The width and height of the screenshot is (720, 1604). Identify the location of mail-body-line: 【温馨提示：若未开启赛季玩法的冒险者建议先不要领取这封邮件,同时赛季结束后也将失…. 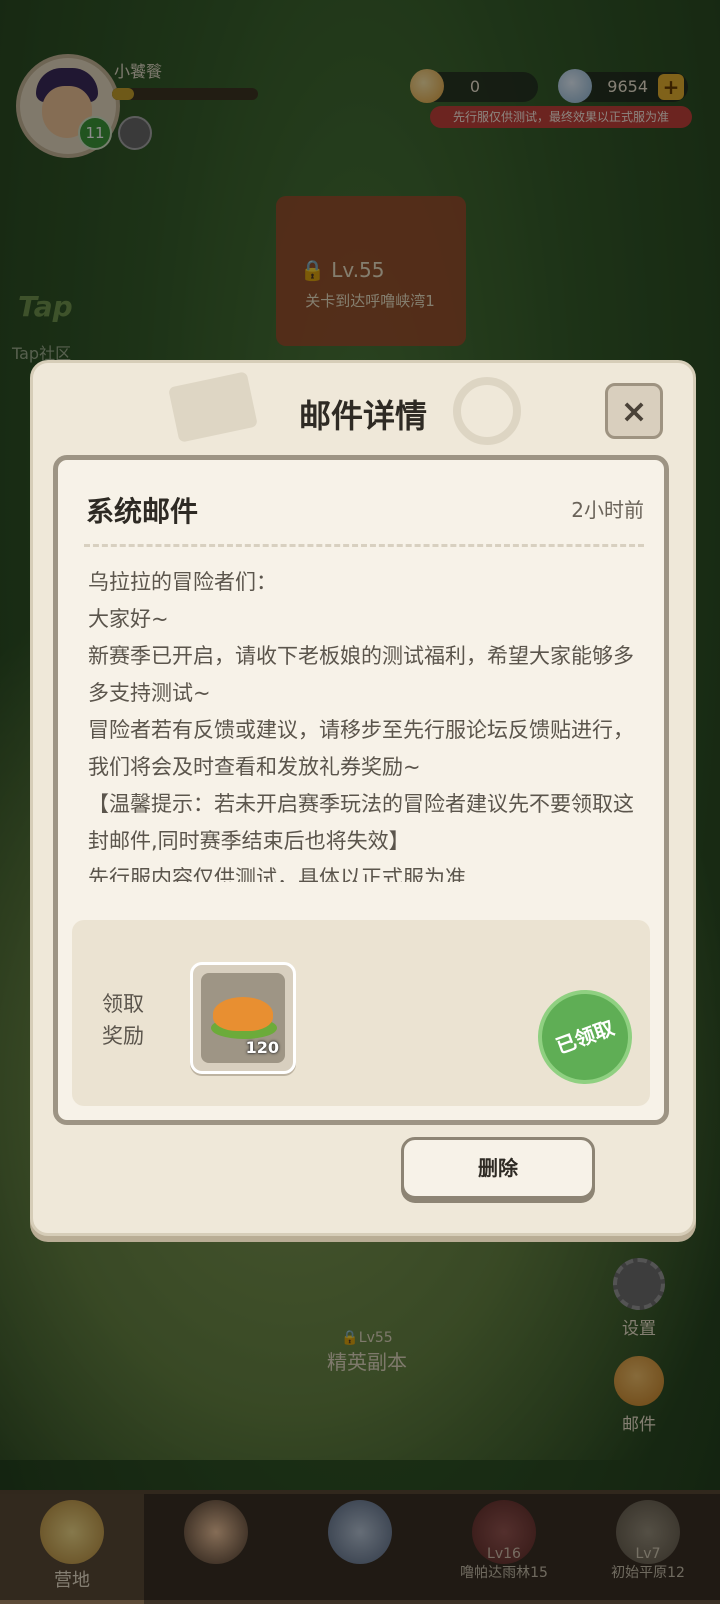
(361, 822).